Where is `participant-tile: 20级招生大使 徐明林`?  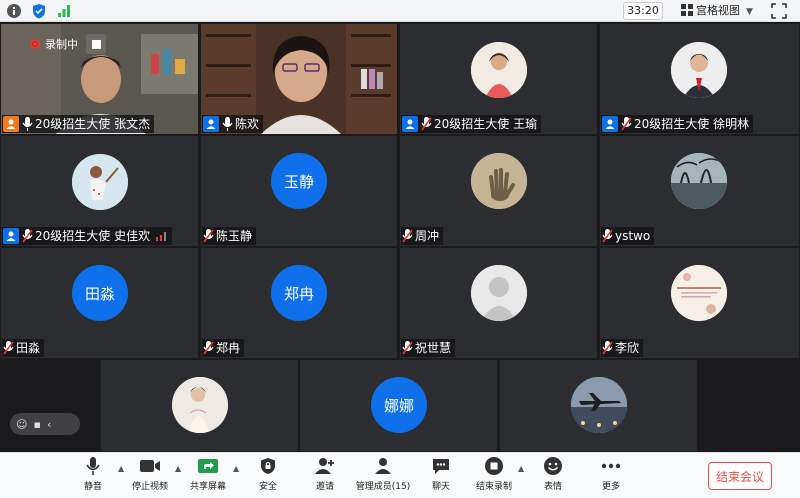 participant-tile: 20级招生大使 徐明林 is located at coordinates (699, 79).